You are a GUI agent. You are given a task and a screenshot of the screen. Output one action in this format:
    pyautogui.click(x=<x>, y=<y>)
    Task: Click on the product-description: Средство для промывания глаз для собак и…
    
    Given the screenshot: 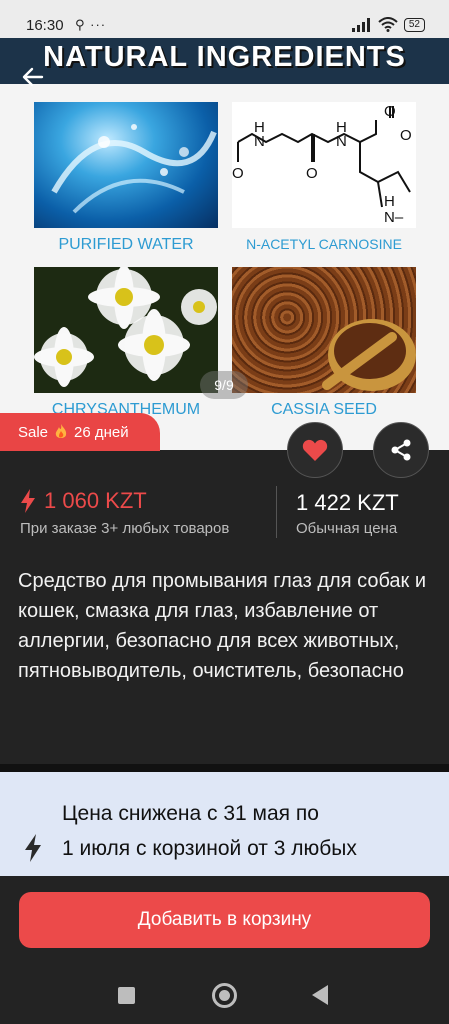 What is the action you would take?
    pyautogui.click(x=222, y=626)
    